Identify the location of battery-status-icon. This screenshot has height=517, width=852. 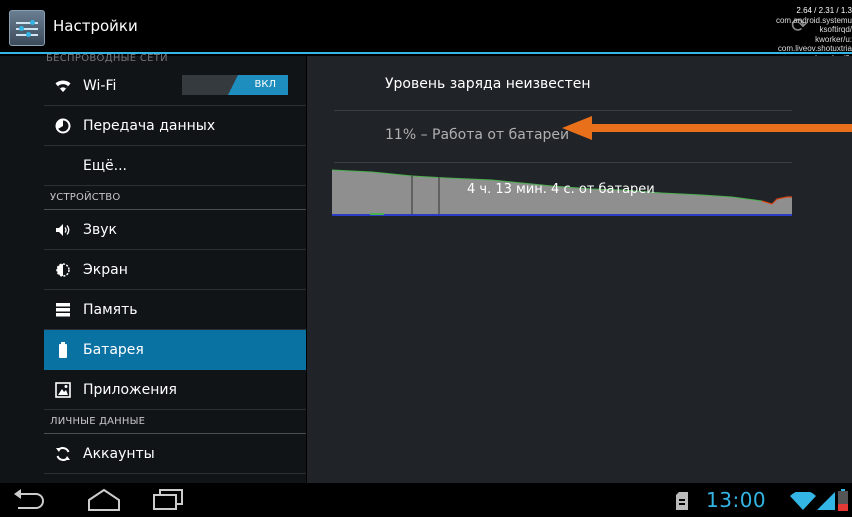
(843, 500).